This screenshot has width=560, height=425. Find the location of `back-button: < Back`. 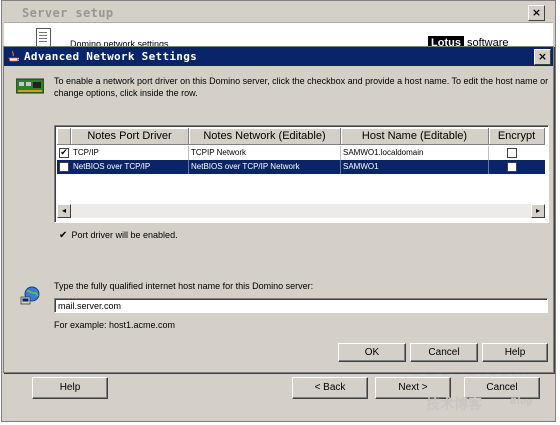

back-button: < Back is located at coordinates (330, 388).